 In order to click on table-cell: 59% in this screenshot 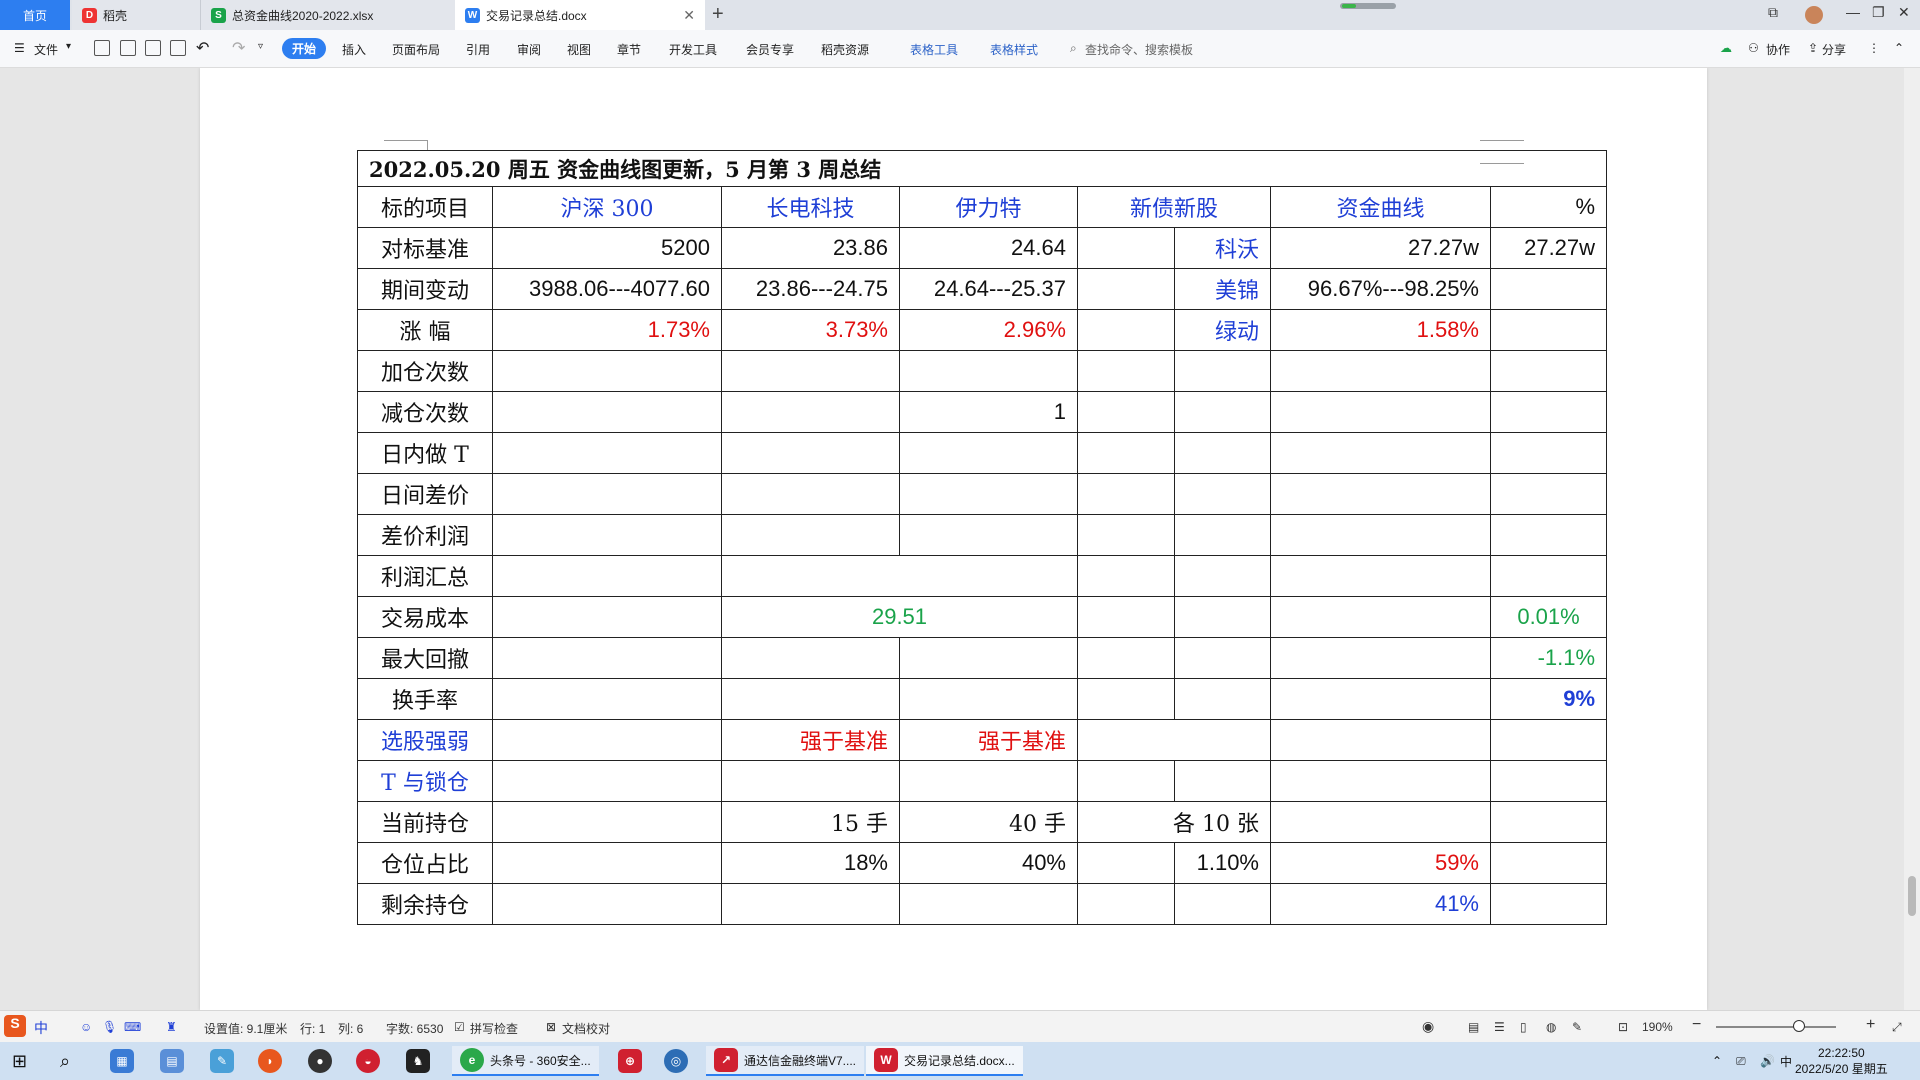, I will do `click(1380, 863)`.